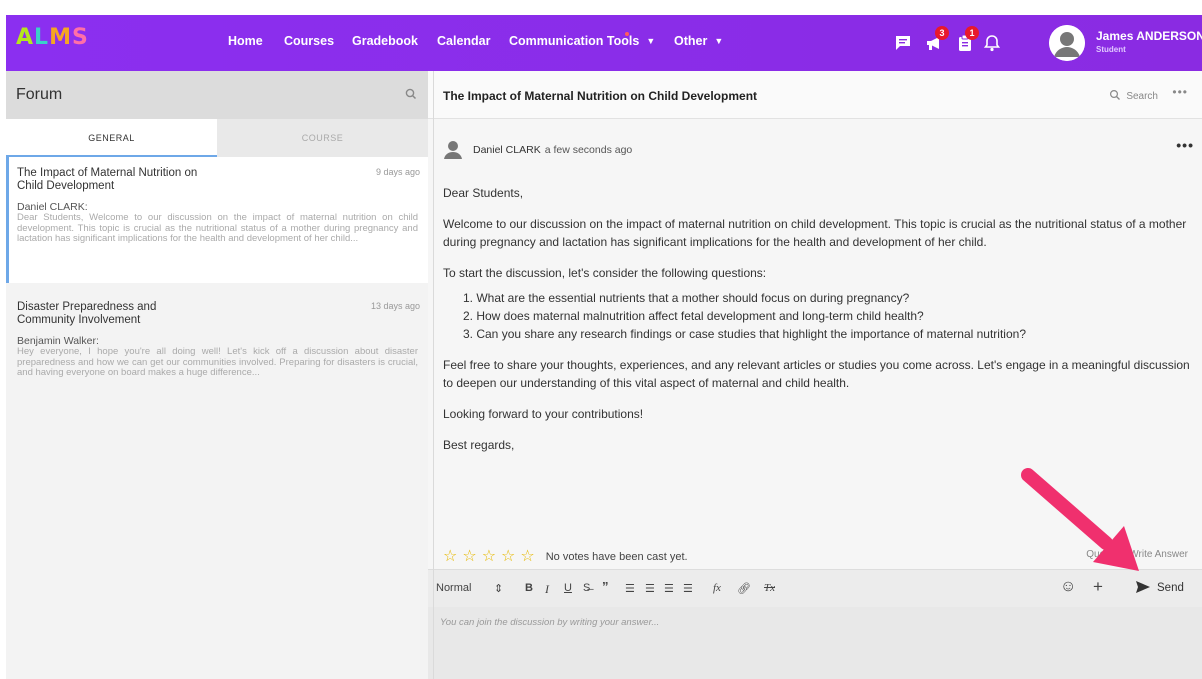 This screenshot has width=1202, height=679. I want to click on user-role: Student, so click(1111, 49).